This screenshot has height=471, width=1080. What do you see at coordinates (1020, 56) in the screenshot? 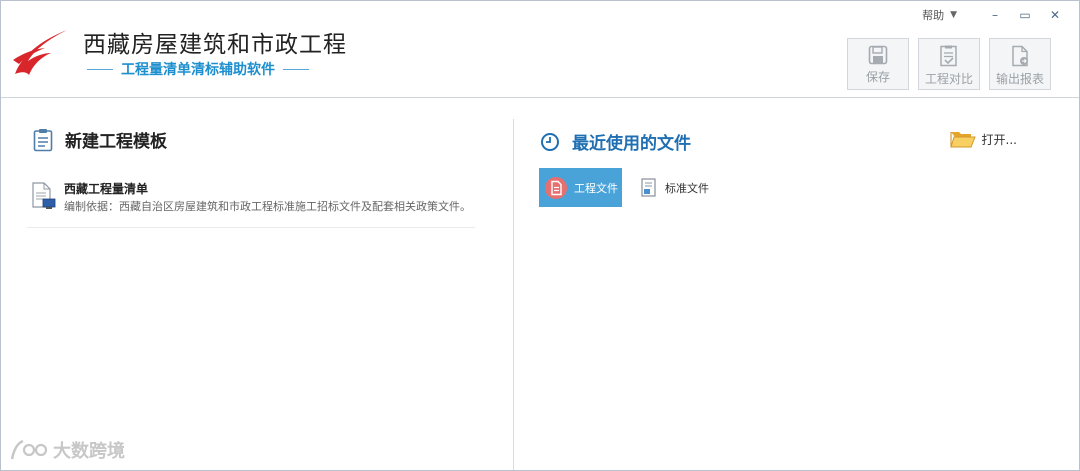
I see `export-report-icon` at bounding box center [1020, 56].